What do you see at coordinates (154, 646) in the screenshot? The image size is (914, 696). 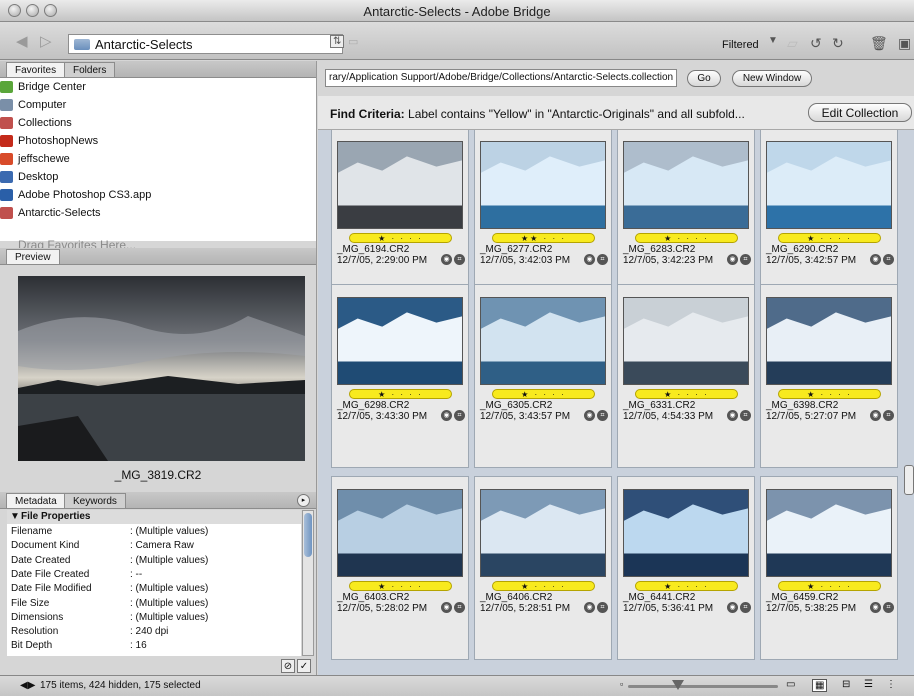 I see `metadata-row: Bit Depth: 16` at bounding box center [154, 646].